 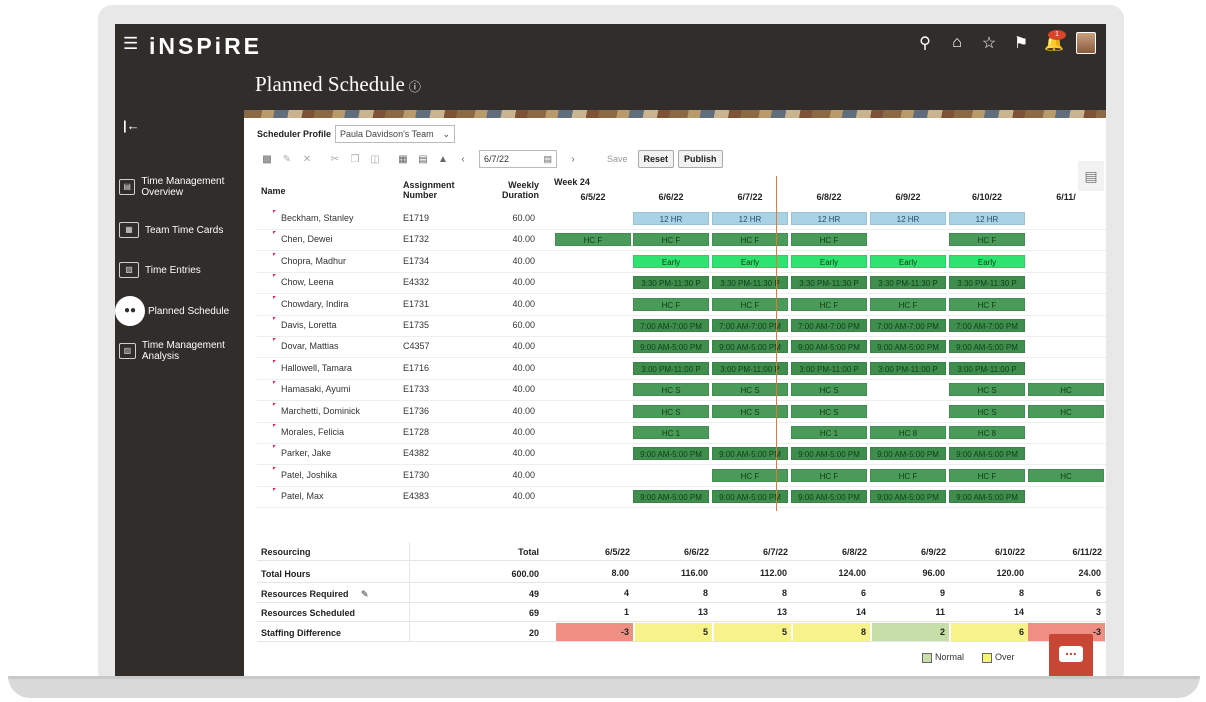 I want to click on shift-block: HC 8, so click(x=908, y=432).